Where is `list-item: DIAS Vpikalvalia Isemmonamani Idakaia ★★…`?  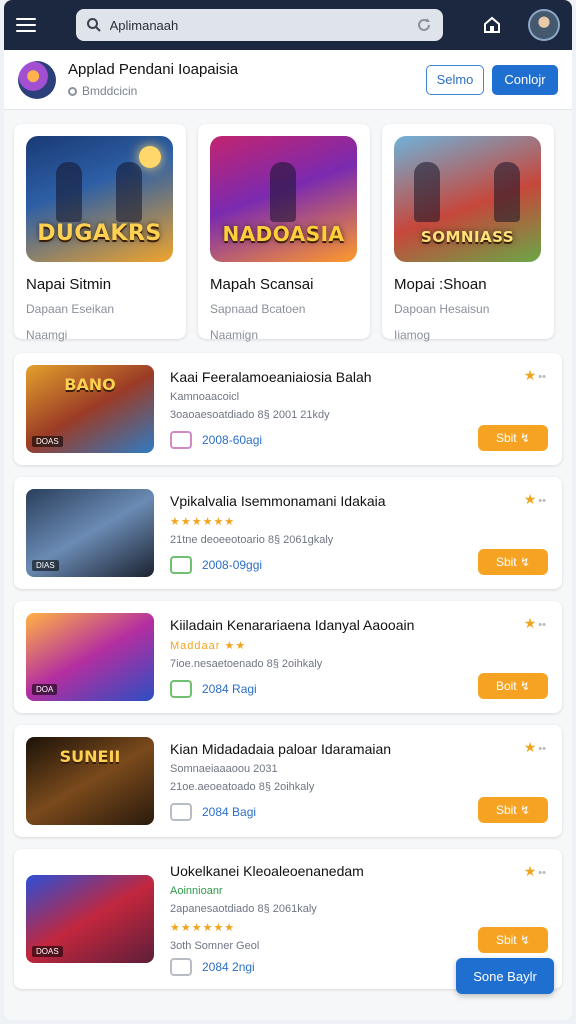
list-item: DIAS Vpikalvalia Isemmonamani Idakaia ★★… is located at coordinates (288, 533).